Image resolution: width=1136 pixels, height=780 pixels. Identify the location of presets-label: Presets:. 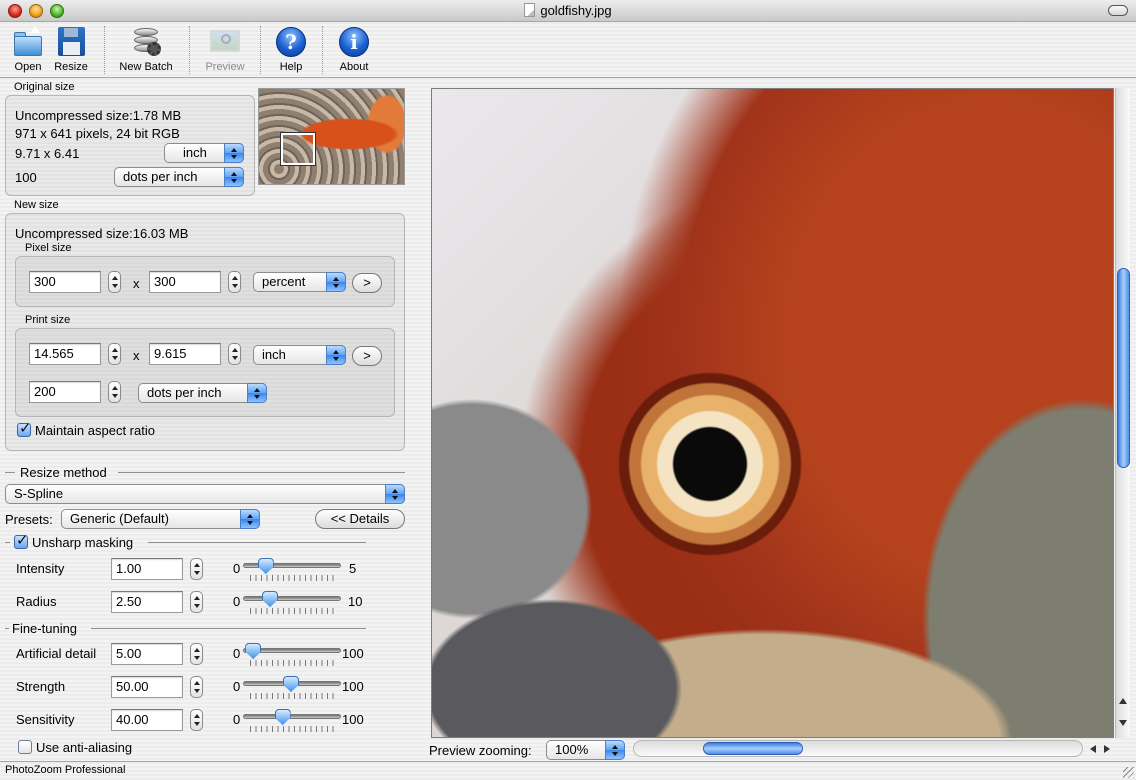
(29, 519).